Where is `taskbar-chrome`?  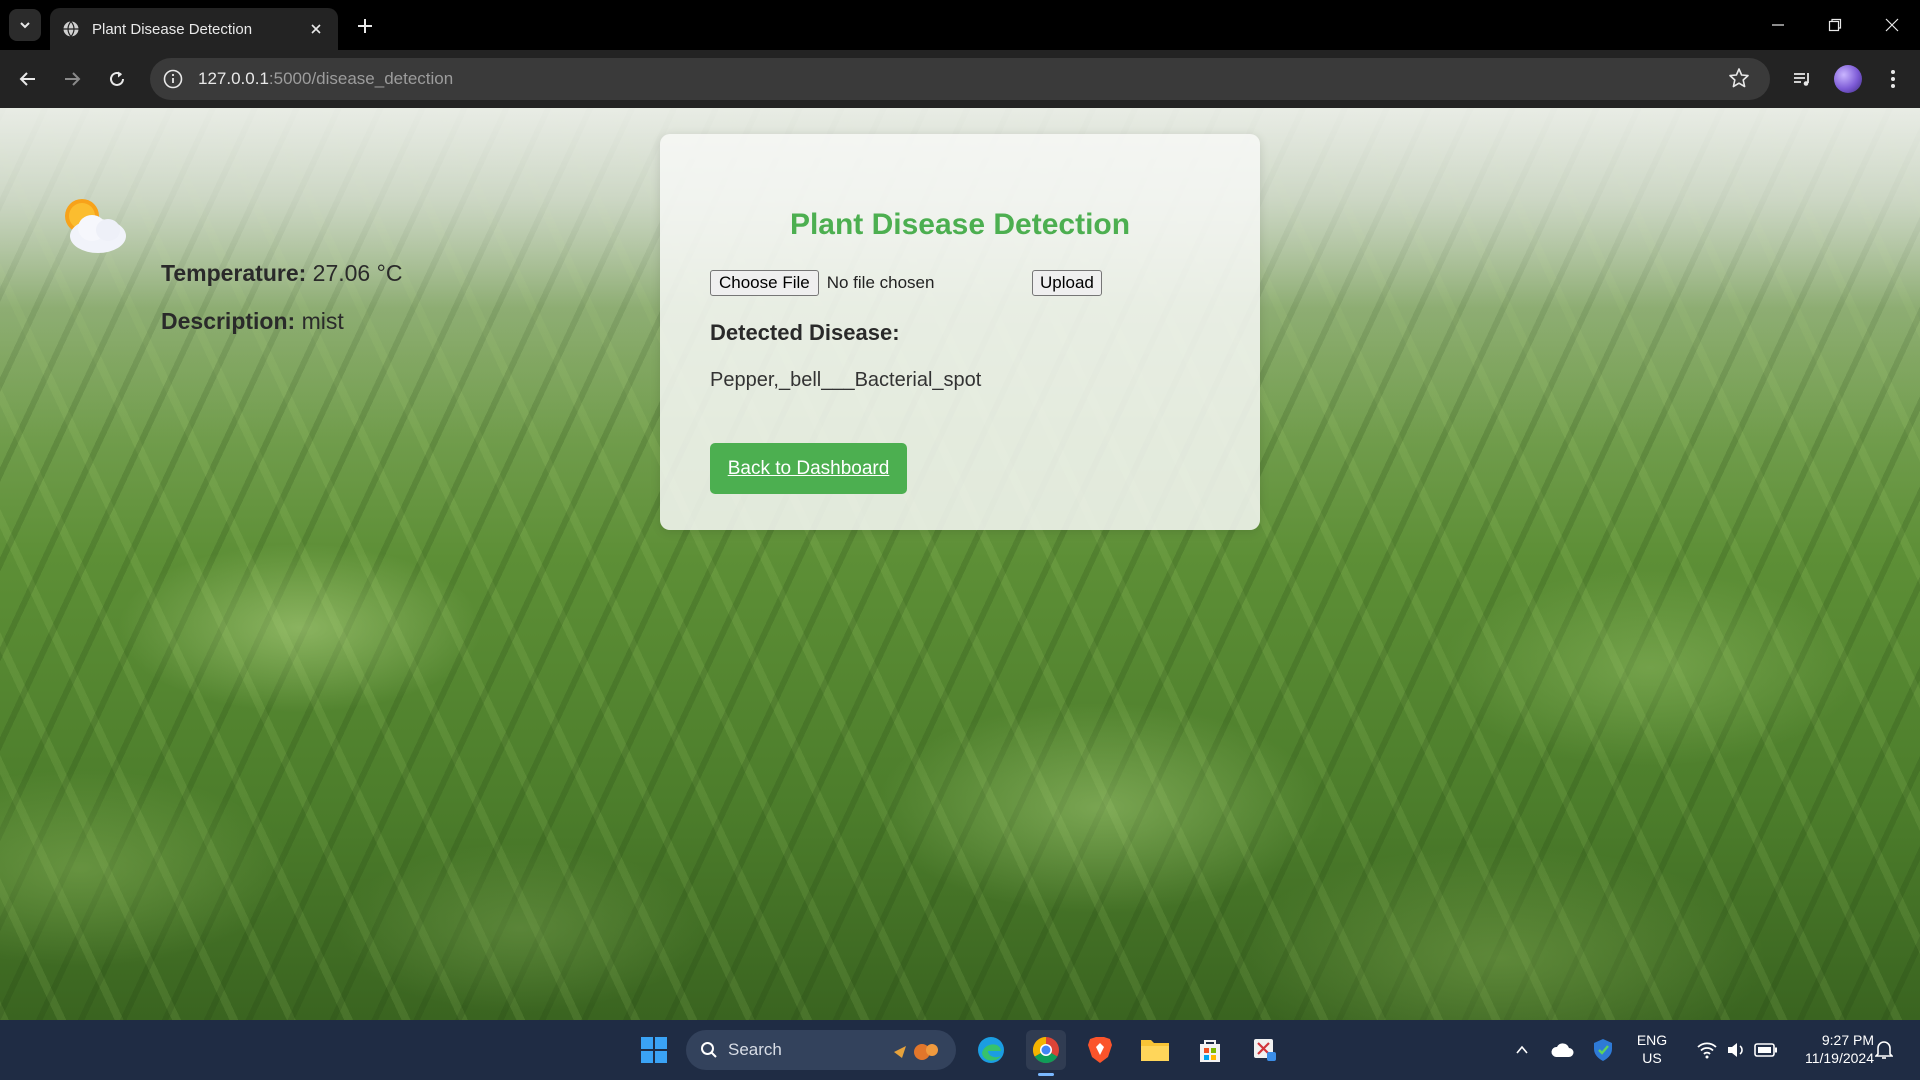 taskbar-chrome is located at coordinates (1046, 1053).